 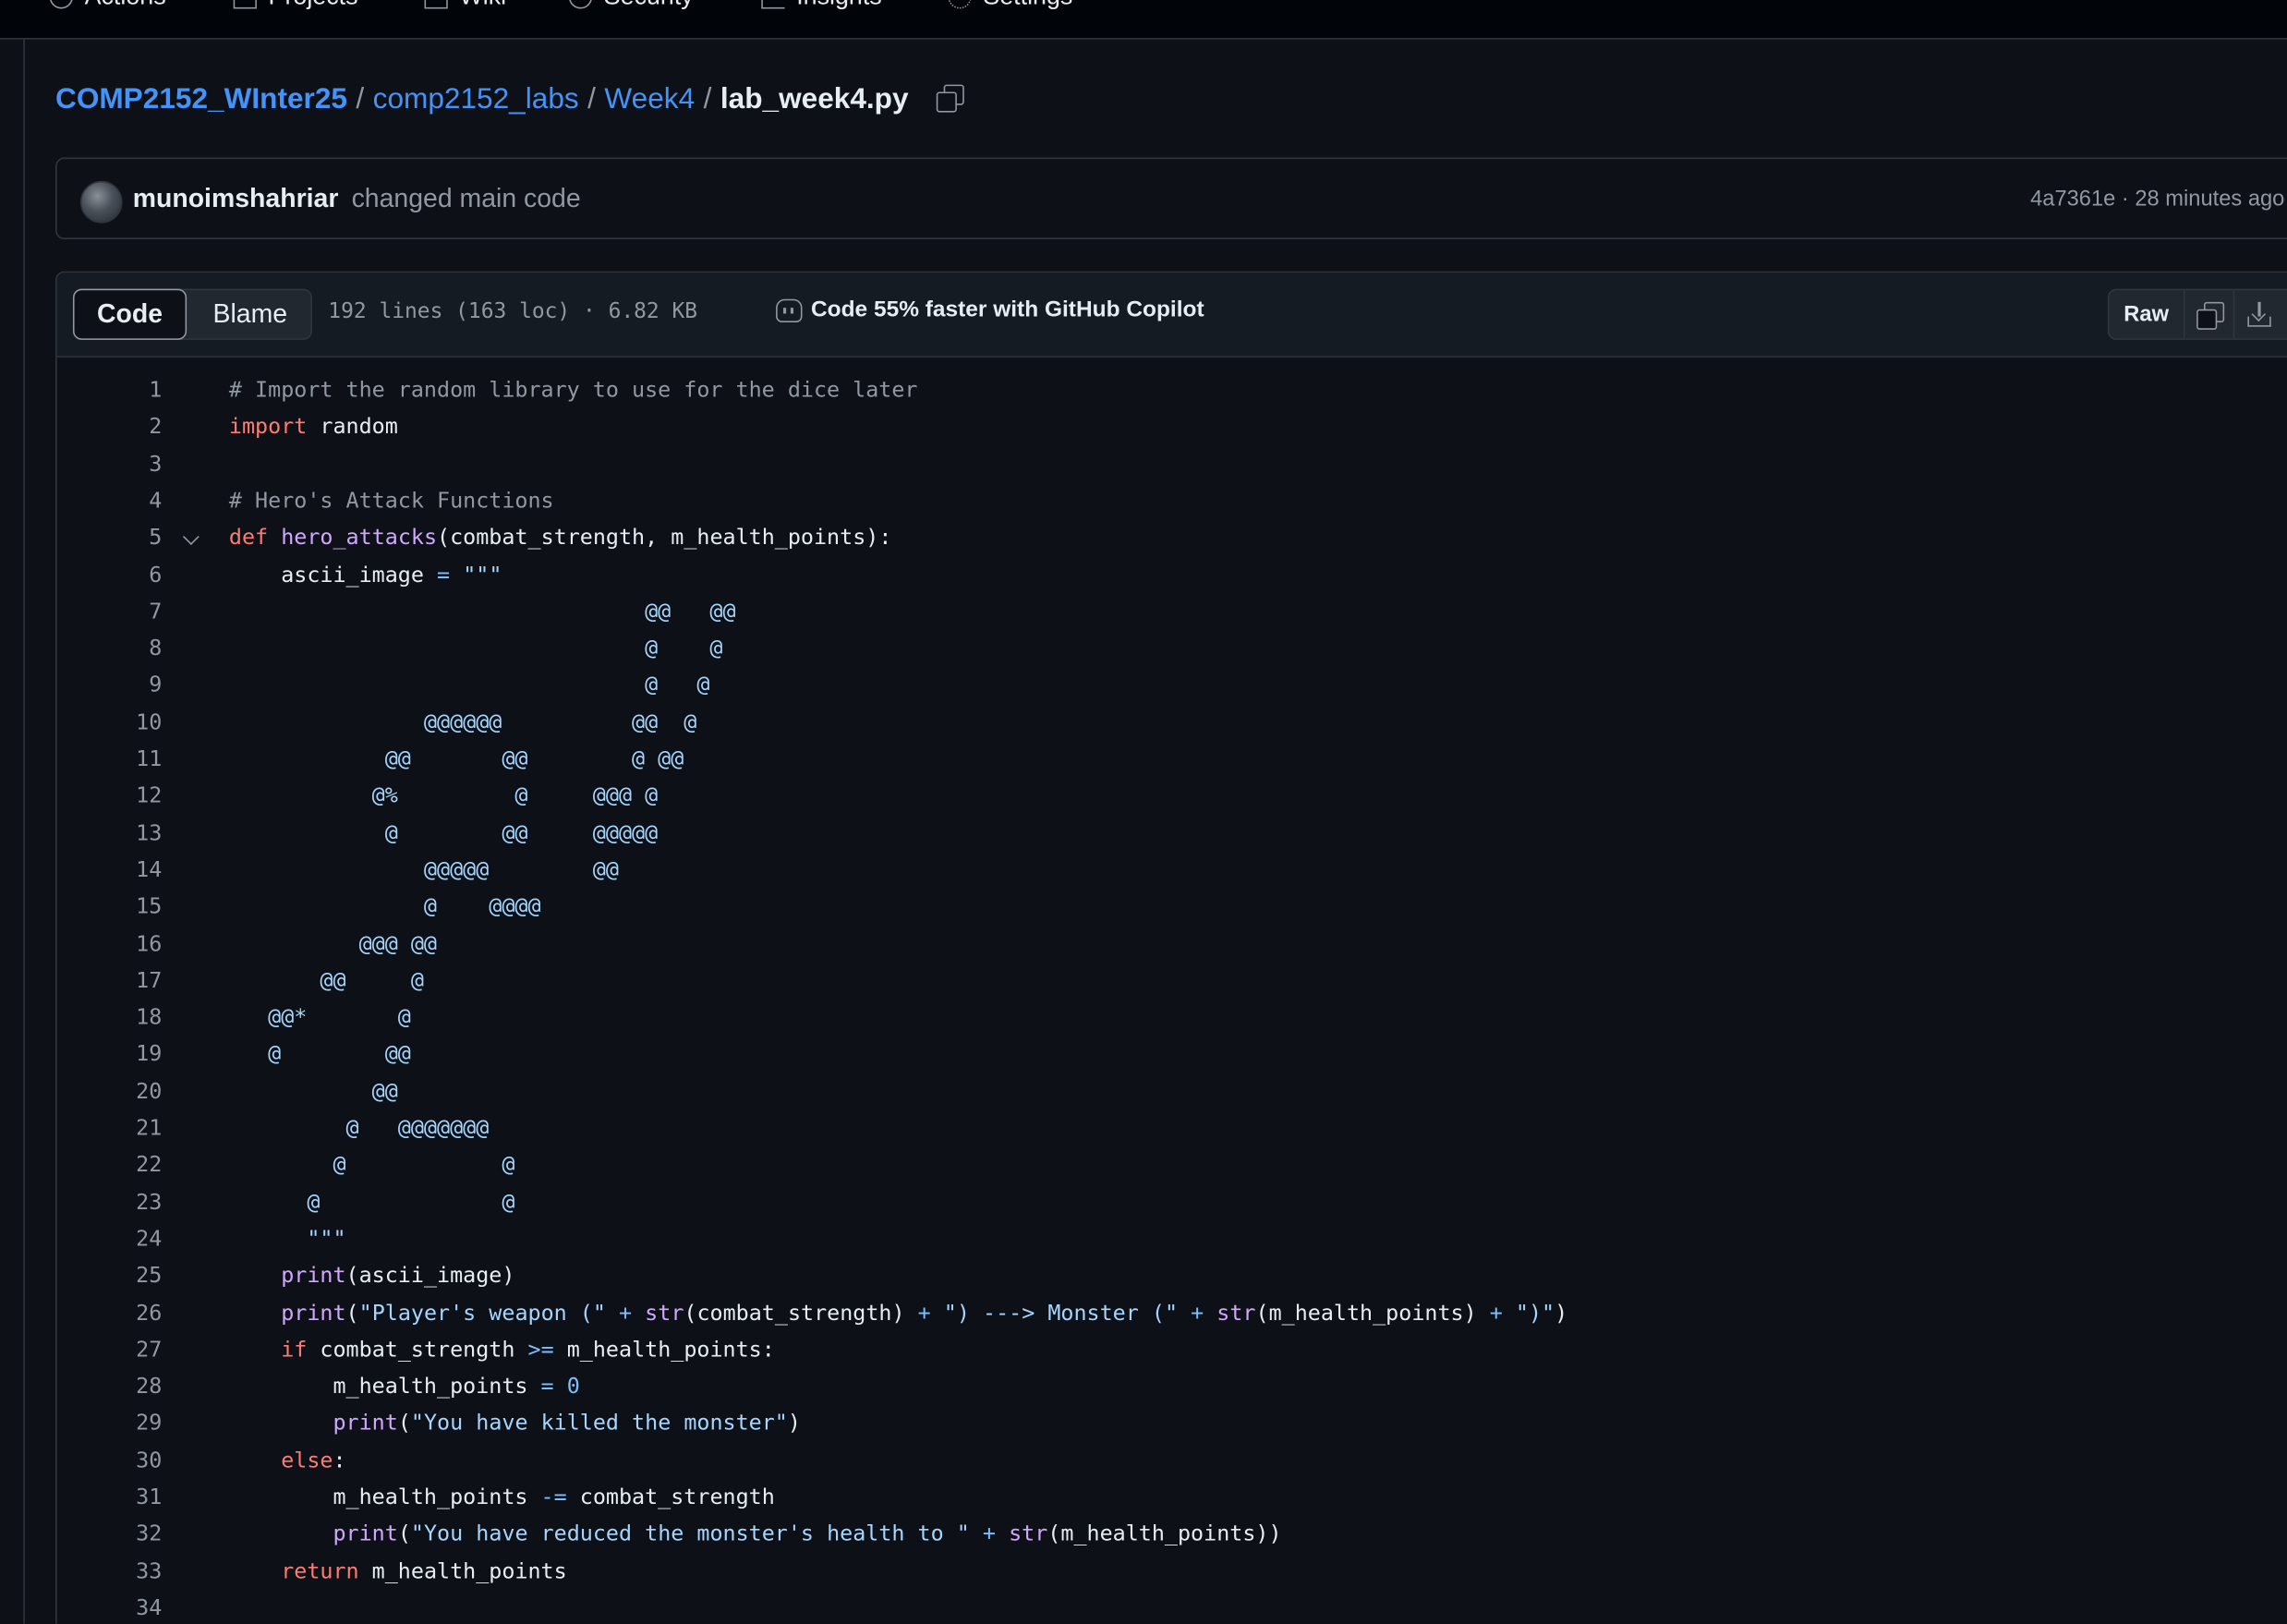 I want to click on line-number: 4, so click(x=118, y=501).